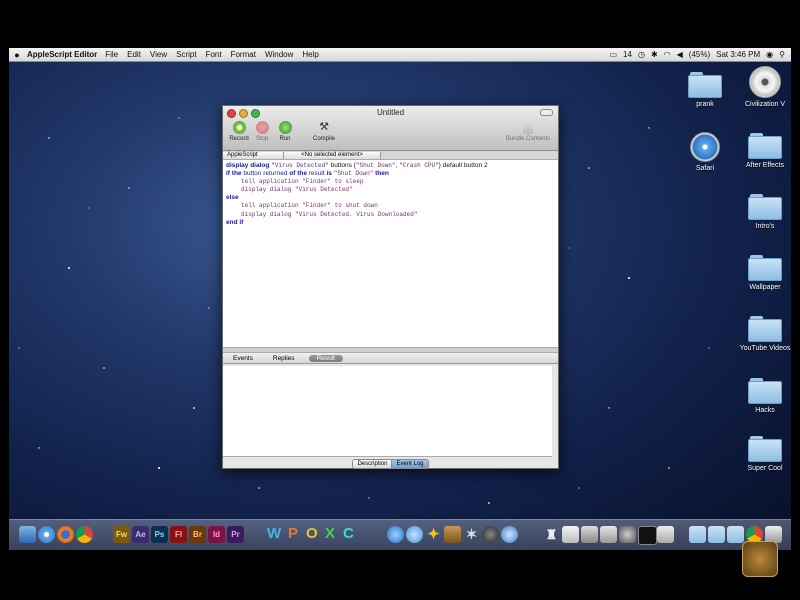 The width and height of the screenshot is (800, 600). I want to click on dock: Fw Ae Ps Fl Br Id Pr W P O X C ✦ ✶ ♜, so click(400, 534).